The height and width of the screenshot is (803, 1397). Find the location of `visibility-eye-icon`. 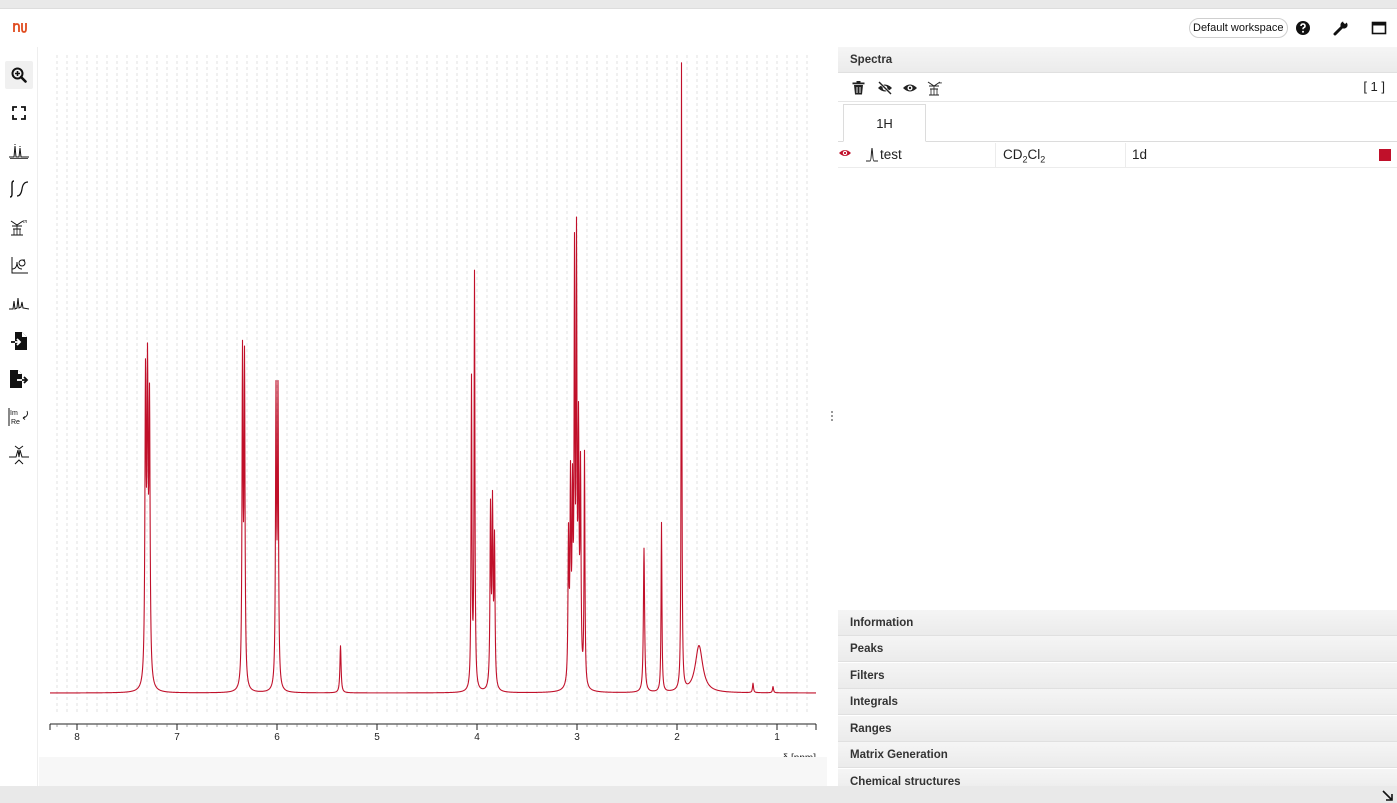

visibility-eye-icon is located at coordinates (845, 154).